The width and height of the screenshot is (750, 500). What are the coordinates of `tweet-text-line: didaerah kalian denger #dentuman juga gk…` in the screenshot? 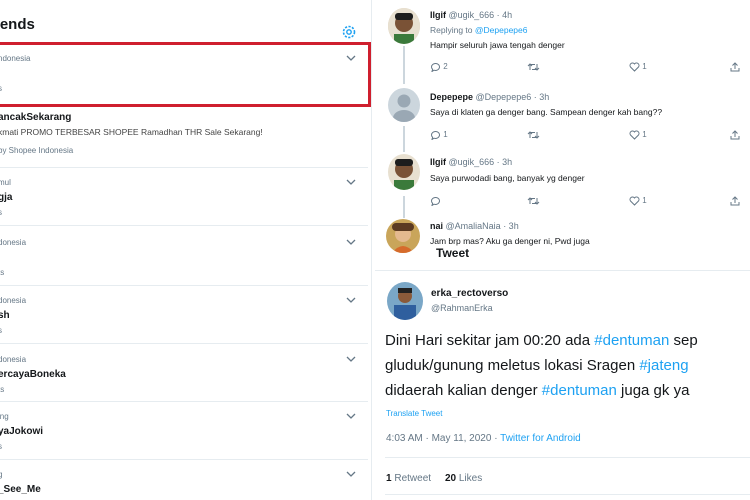 It's located at (537, 390).